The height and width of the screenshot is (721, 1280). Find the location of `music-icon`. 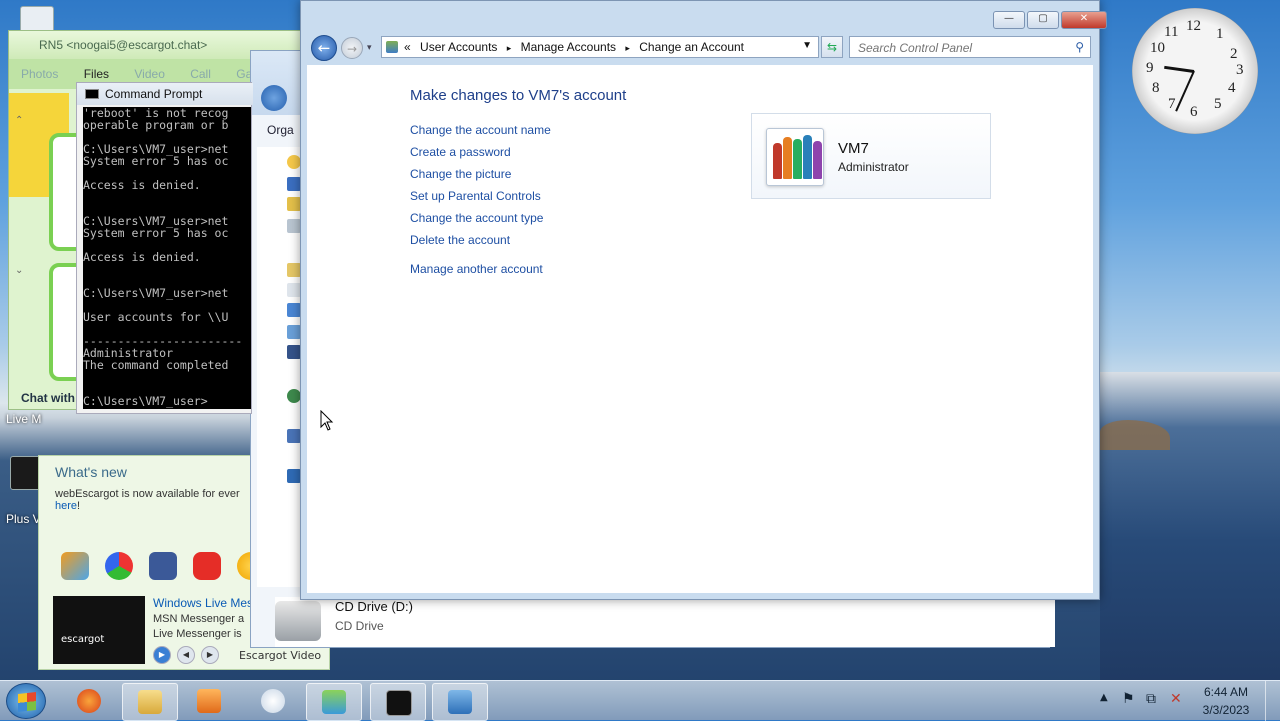

music-icon is located at coordinates (294, 310).